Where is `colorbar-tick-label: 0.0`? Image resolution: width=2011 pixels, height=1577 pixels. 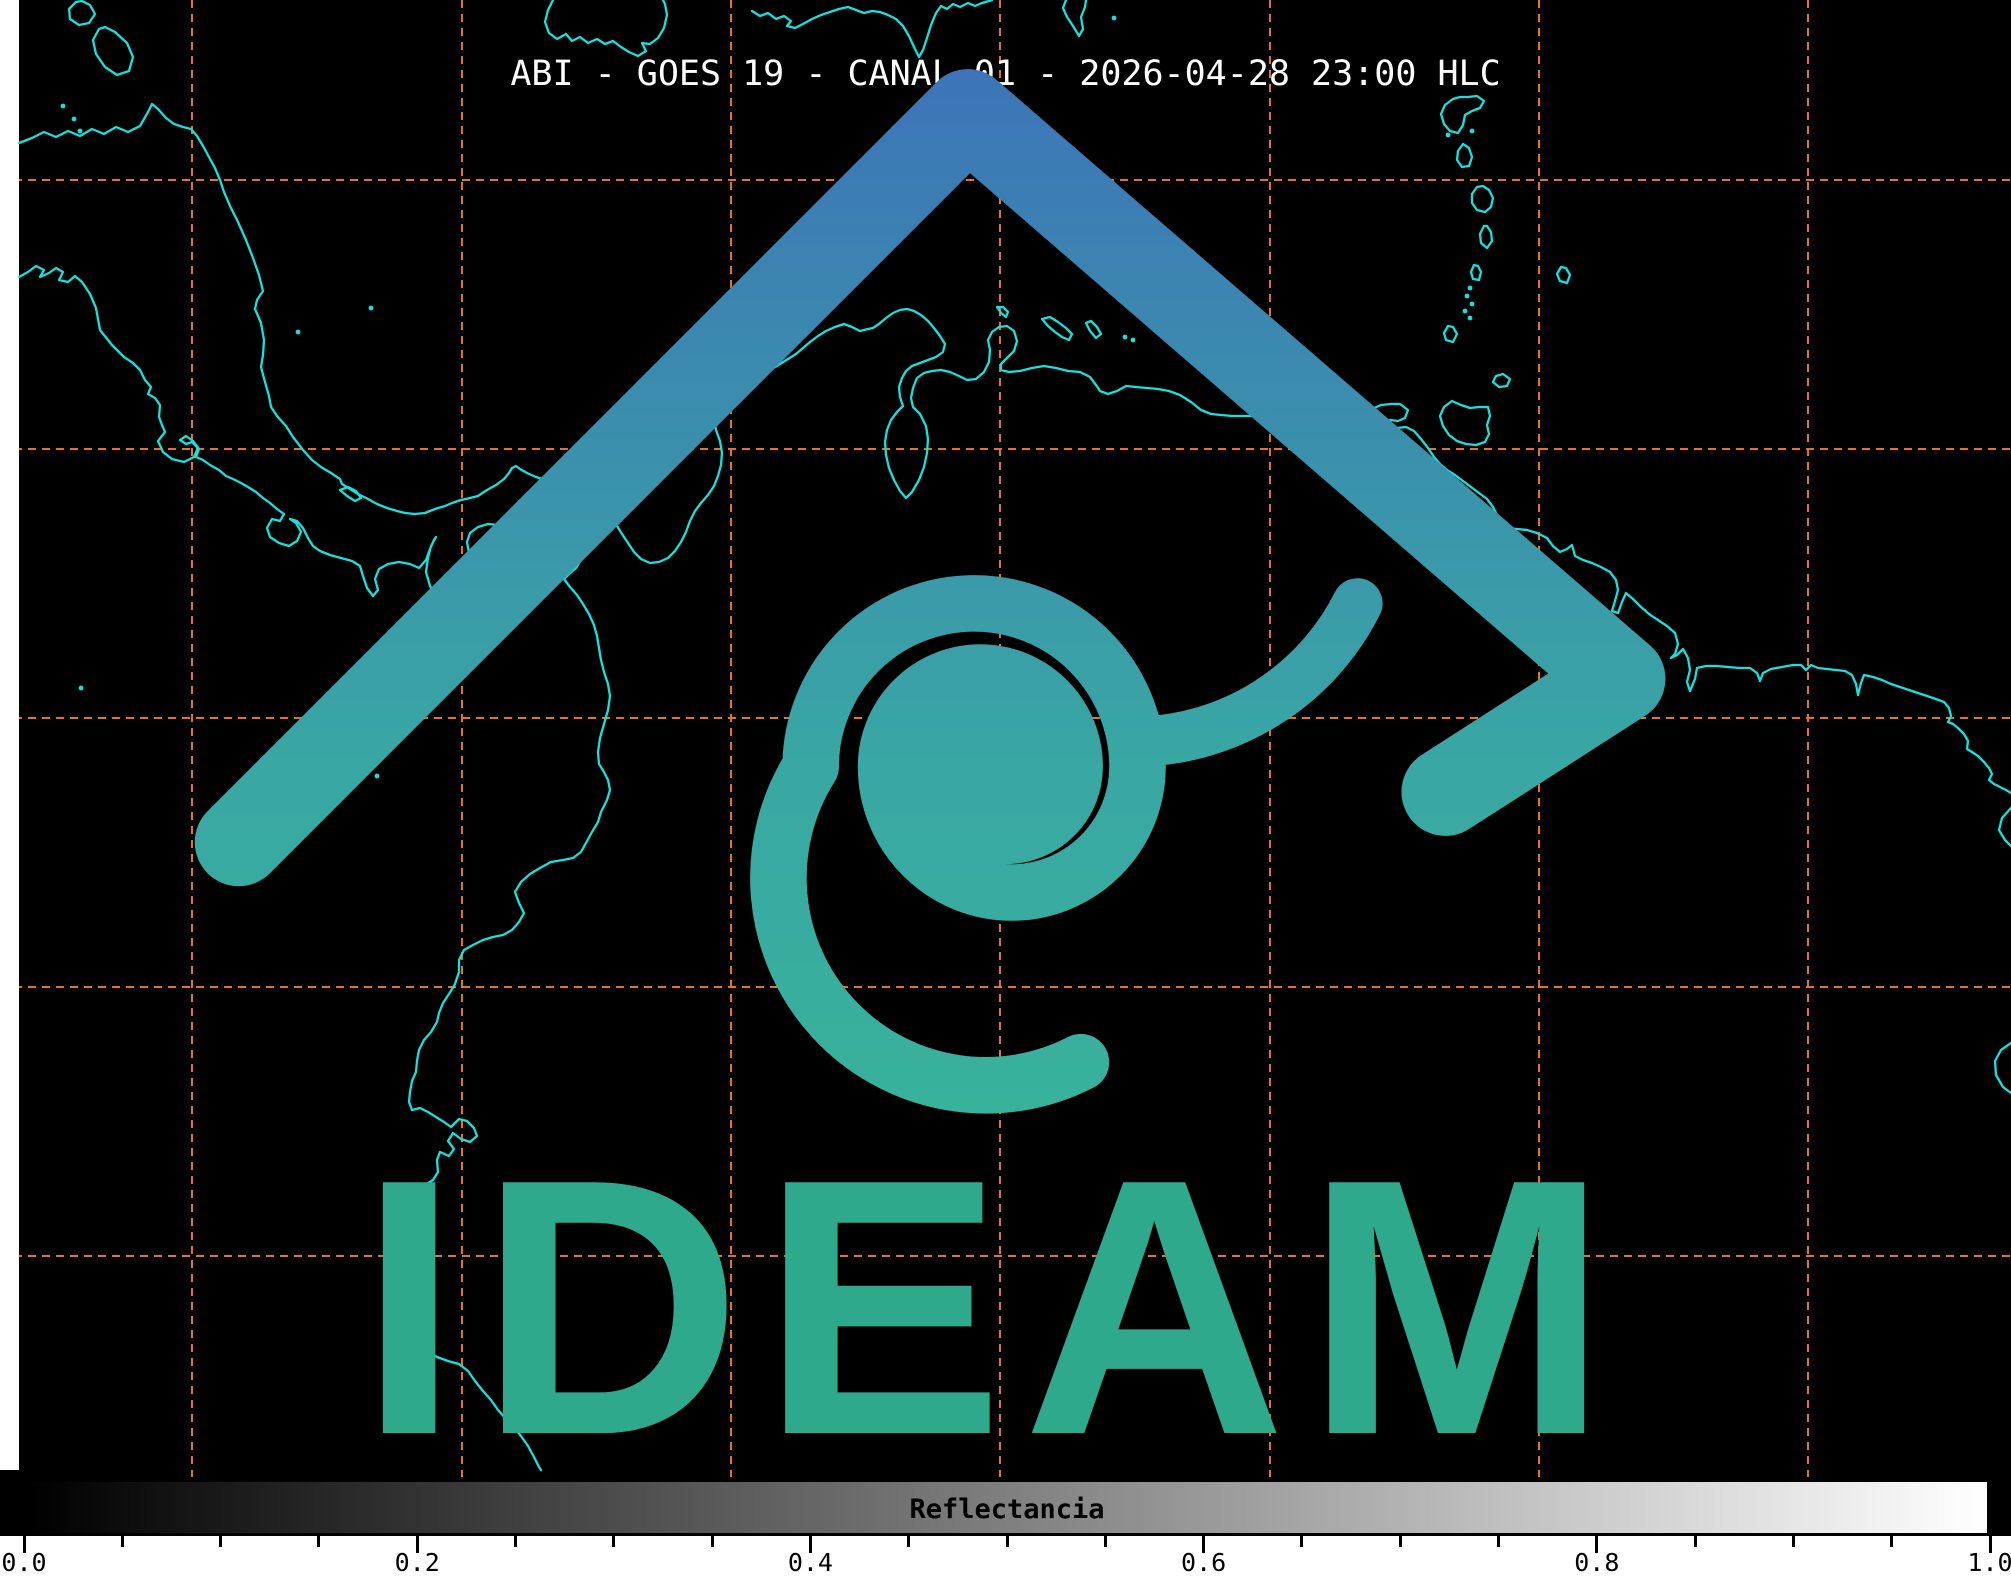
colorbar-tick-label: 0.0 is located at coordinates (24, 1562).